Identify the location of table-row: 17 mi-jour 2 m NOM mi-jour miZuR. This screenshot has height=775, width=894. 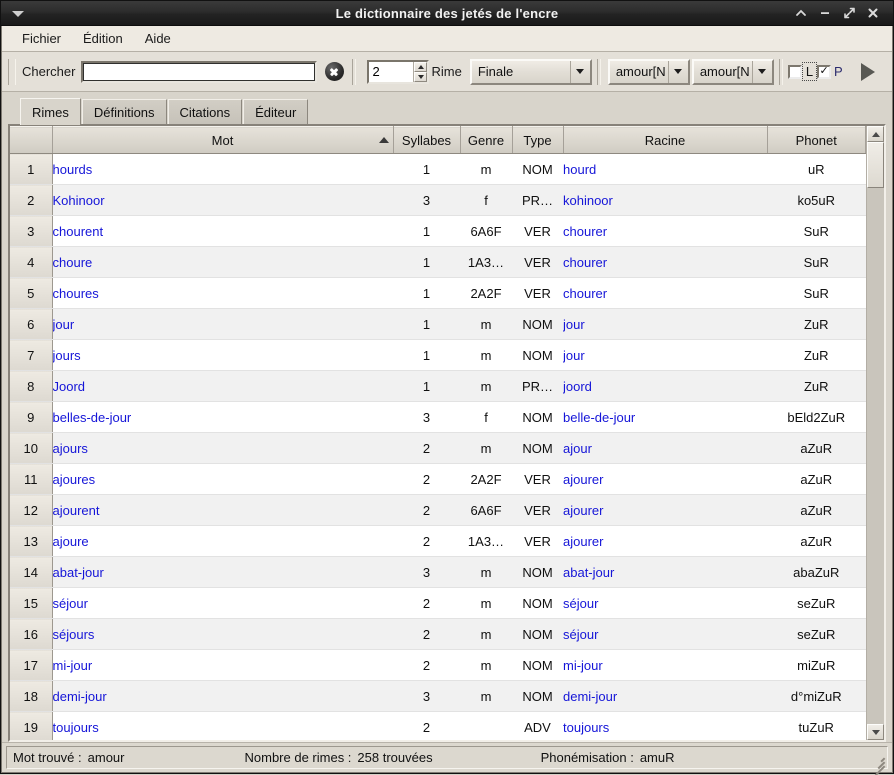
(438, 665).